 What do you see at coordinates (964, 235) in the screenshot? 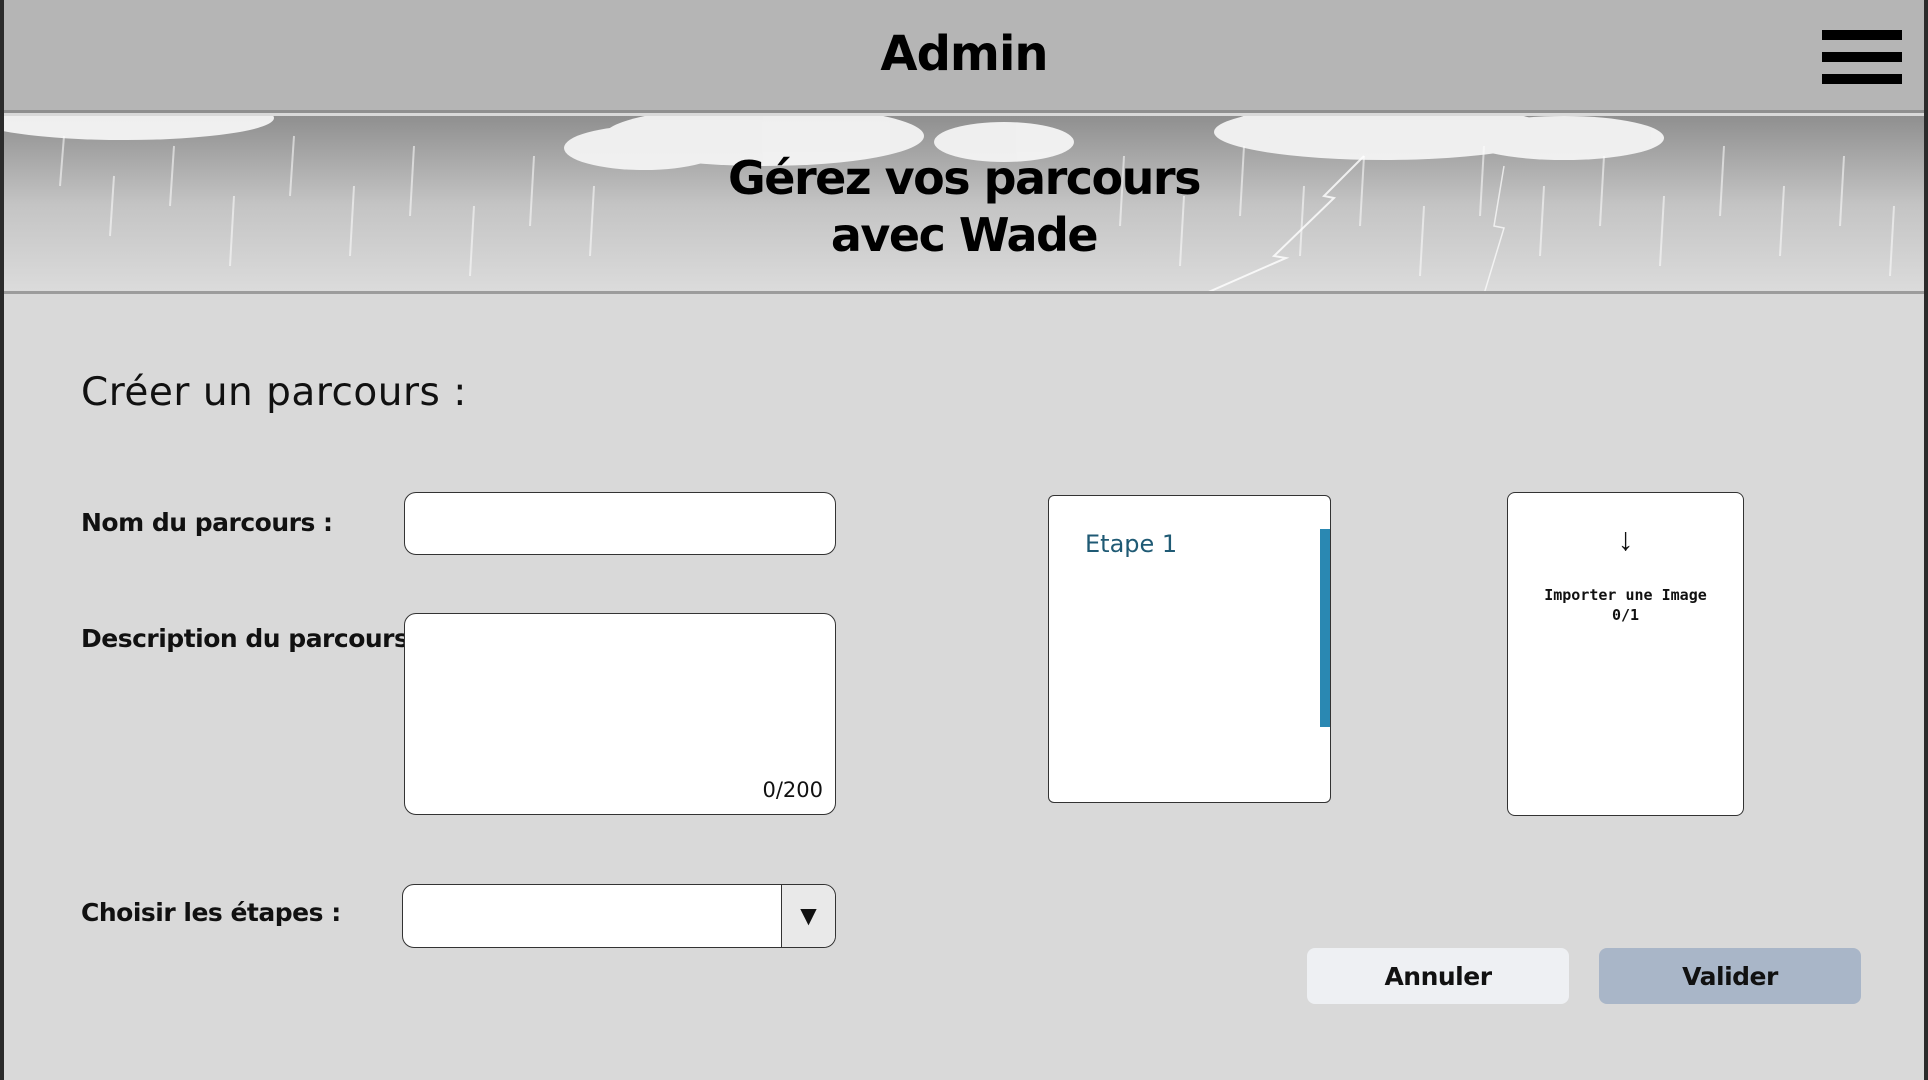
I see `banner-title-line2: avec Wade` at bounding box center [964, 235].